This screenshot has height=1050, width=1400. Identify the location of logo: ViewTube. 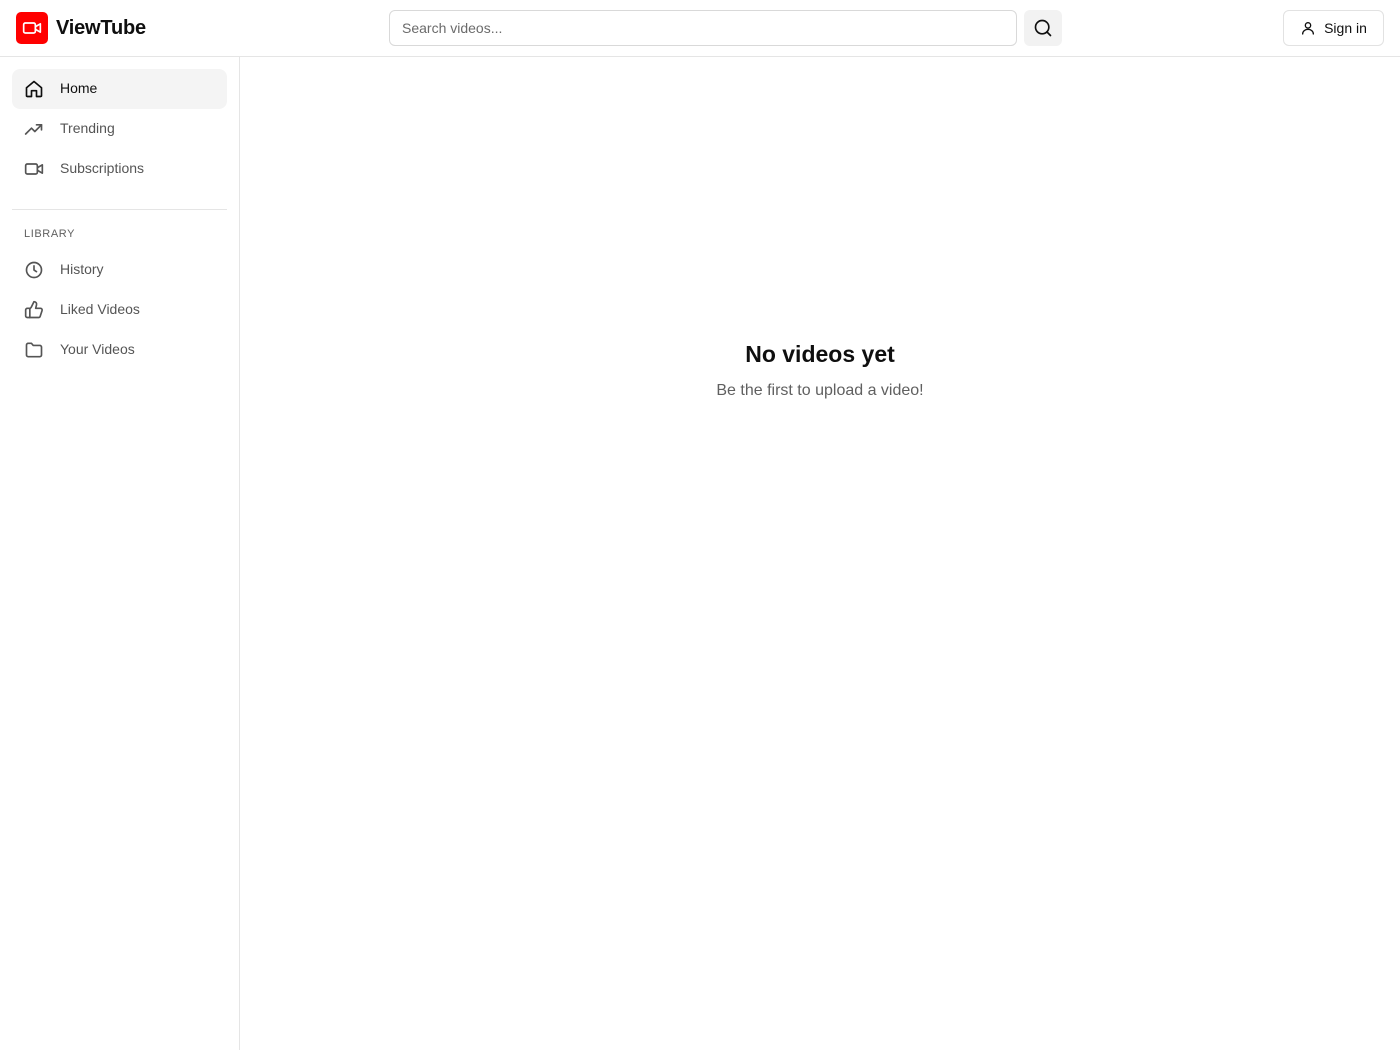
(81, 28).